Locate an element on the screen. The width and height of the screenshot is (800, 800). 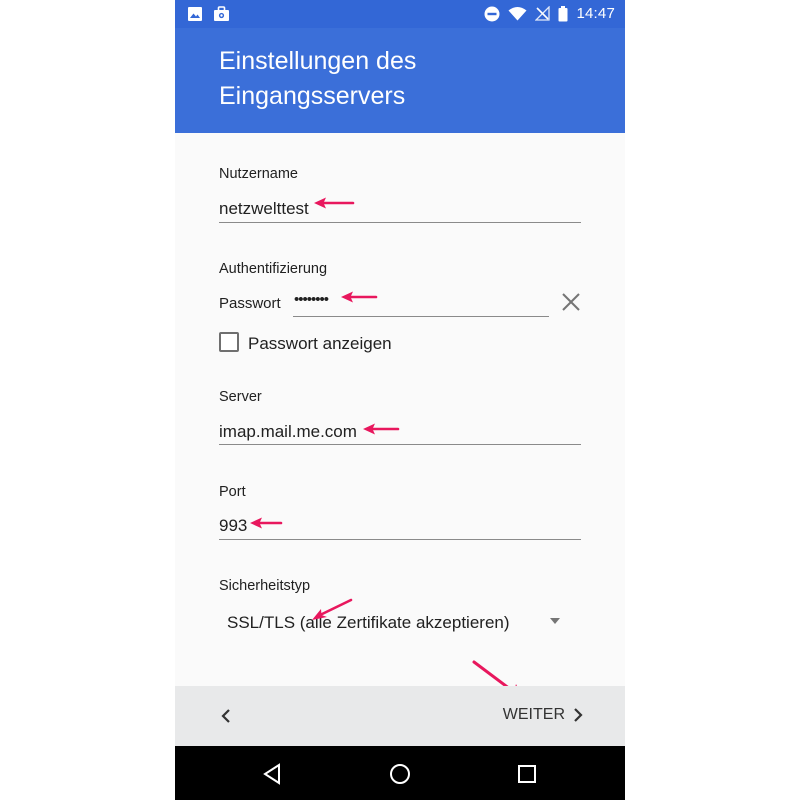
status-bar: 14:47 is located at coordinates (400, 14).